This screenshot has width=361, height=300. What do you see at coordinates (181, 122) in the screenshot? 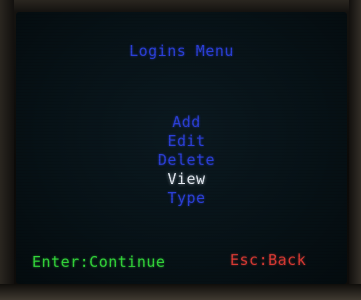
I see `menu-item-add: Add` at bounding box center [181, 122].